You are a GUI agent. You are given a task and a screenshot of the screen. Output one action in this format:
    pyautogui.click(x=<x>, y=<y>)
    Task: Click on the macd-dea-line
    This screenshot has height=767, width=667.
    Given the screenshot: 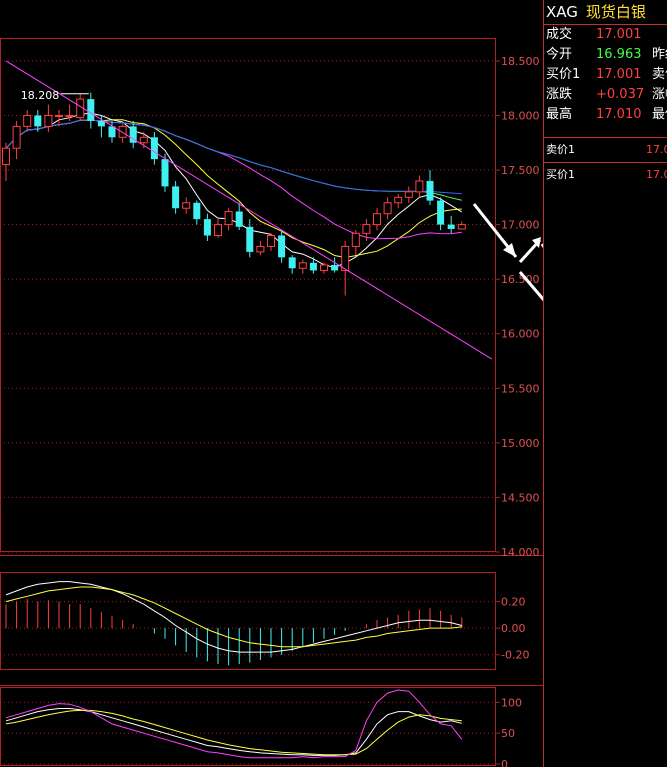 What is the action you would take?
    pyautogui.click(x=233, y=617)
    